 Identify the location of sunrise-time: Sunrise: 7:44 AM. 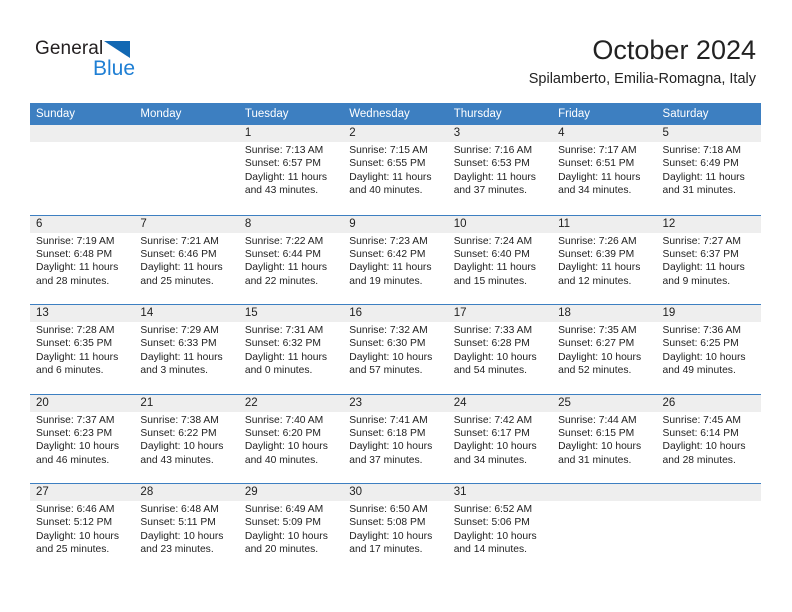
(597, 420).